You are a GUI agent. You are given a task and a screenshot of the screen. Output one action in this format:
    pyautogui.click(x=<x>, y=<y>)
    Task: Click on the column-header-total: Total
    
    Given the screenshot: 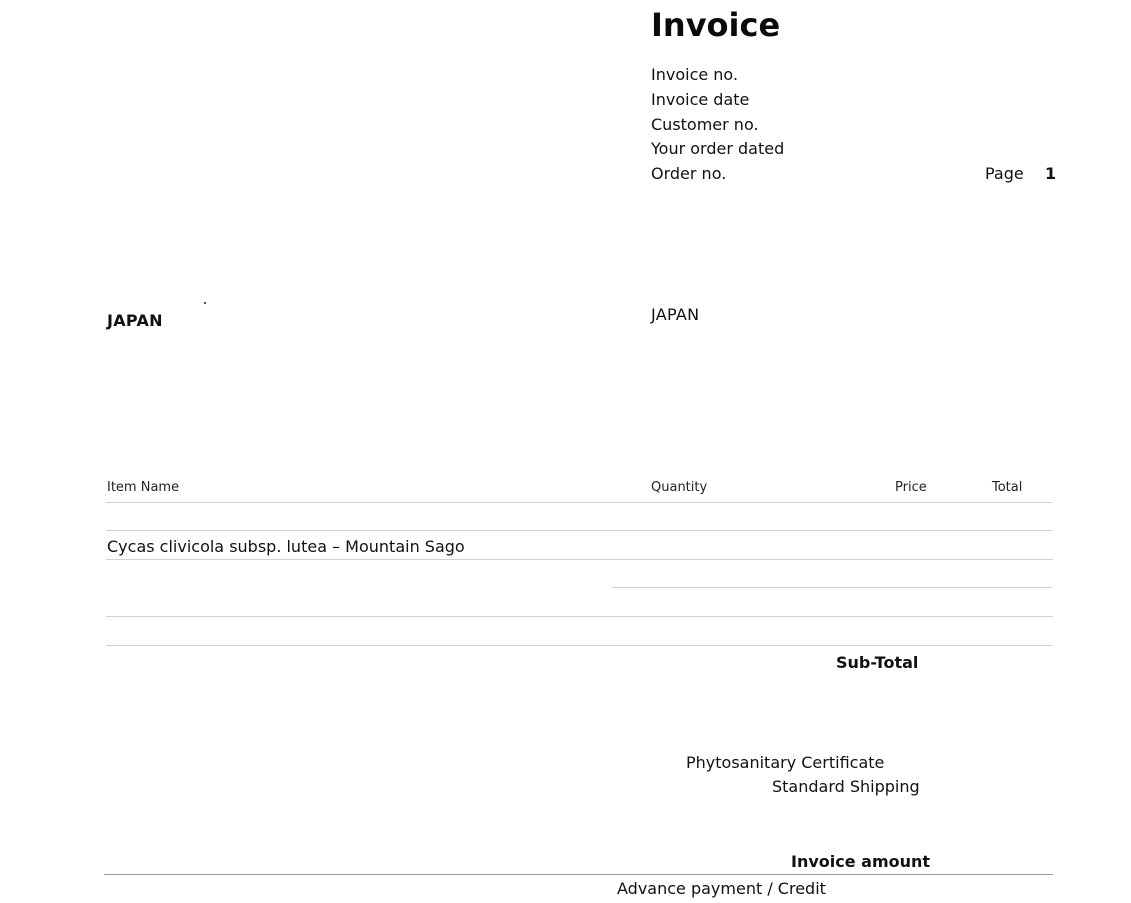 What is the action you would take?
    pyautogui.click(x=1007, y=487)
    